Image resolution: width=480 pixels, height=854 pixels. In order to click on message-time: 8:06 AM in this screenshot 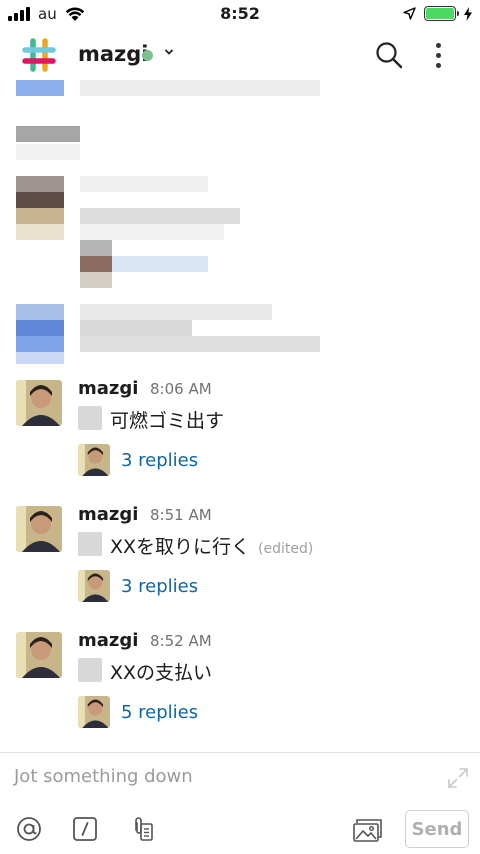, I will do `click(181, 389)`.